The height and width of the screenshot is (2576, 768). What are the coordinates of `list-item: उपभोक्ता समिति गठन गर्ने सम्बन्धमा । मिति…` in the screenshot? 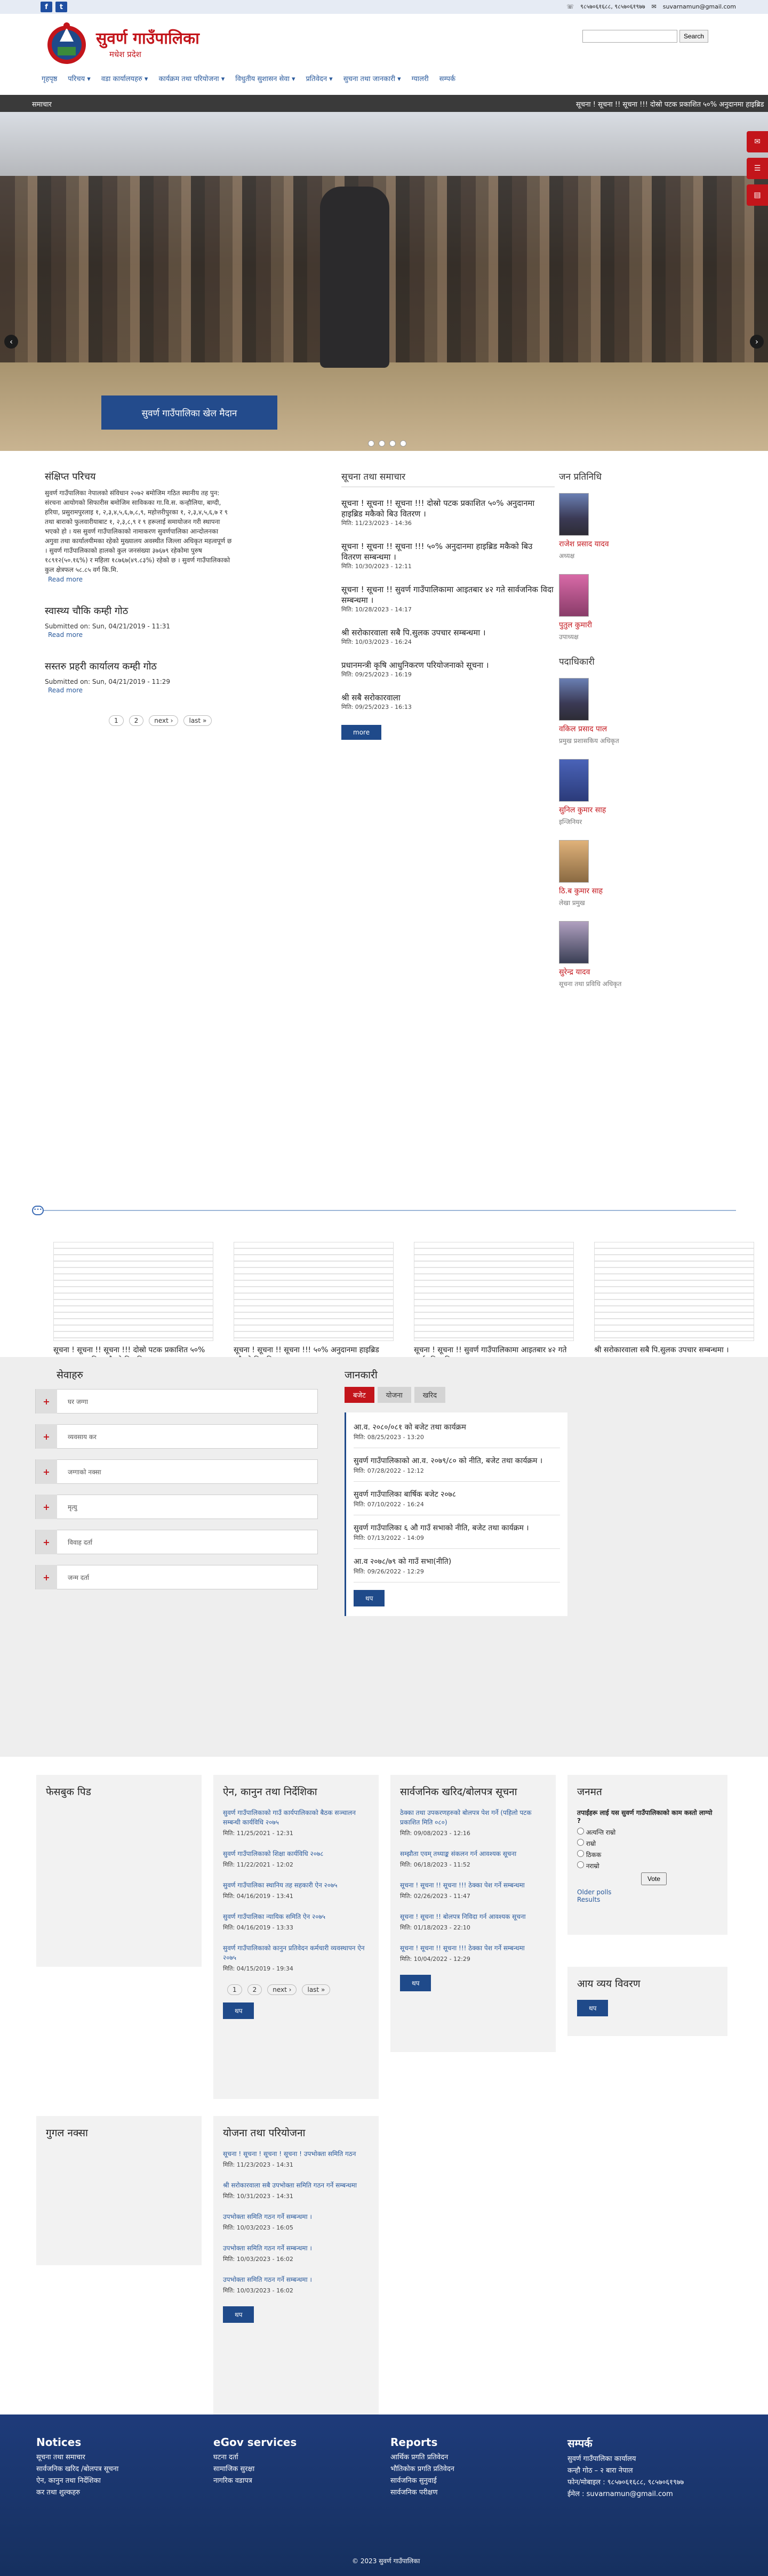 It's located at (296, 2222).